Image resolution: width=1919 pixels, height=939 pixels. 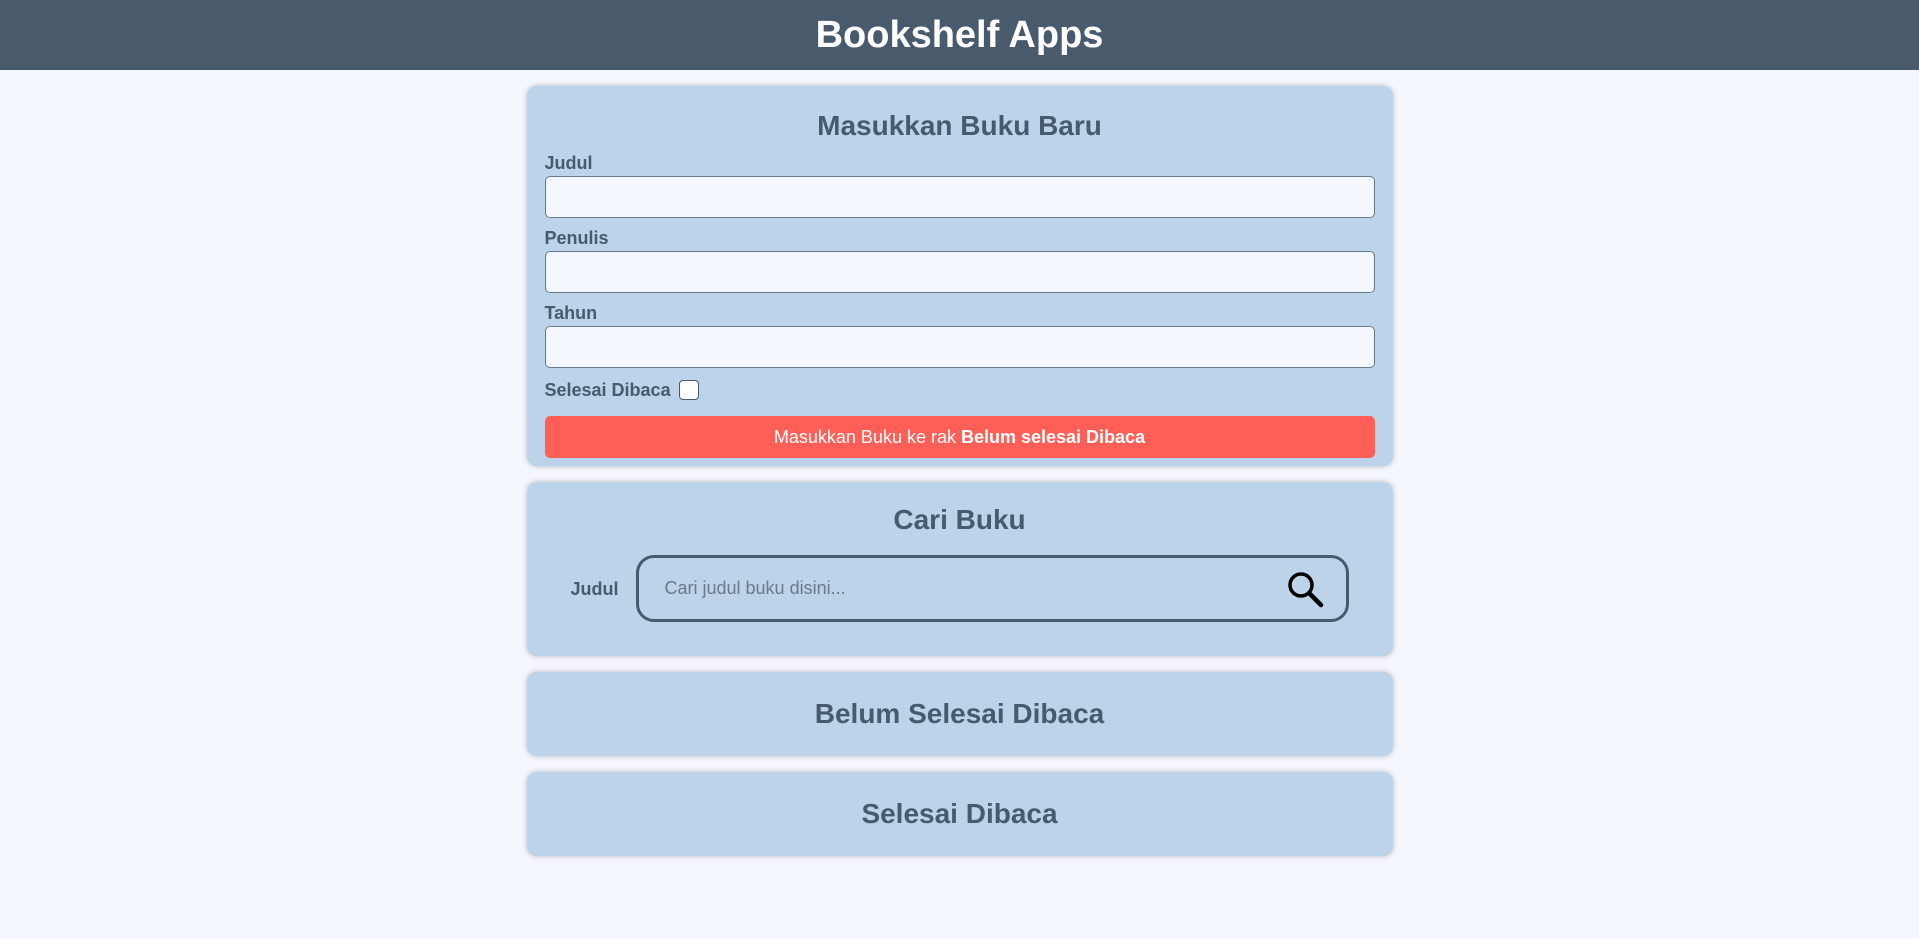 I want to click on book-author-input, so click(x=959, y=272).